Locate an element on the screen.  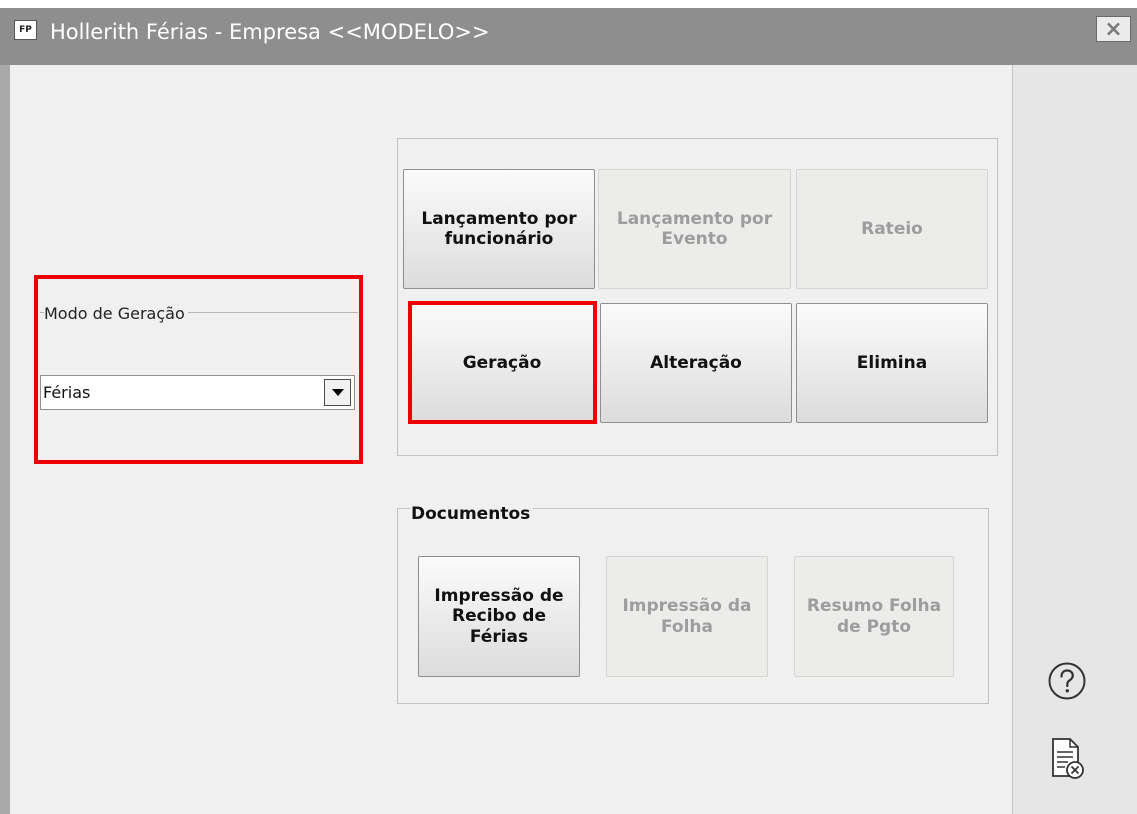
right-side-panel is located at coordinates (1074, 439).